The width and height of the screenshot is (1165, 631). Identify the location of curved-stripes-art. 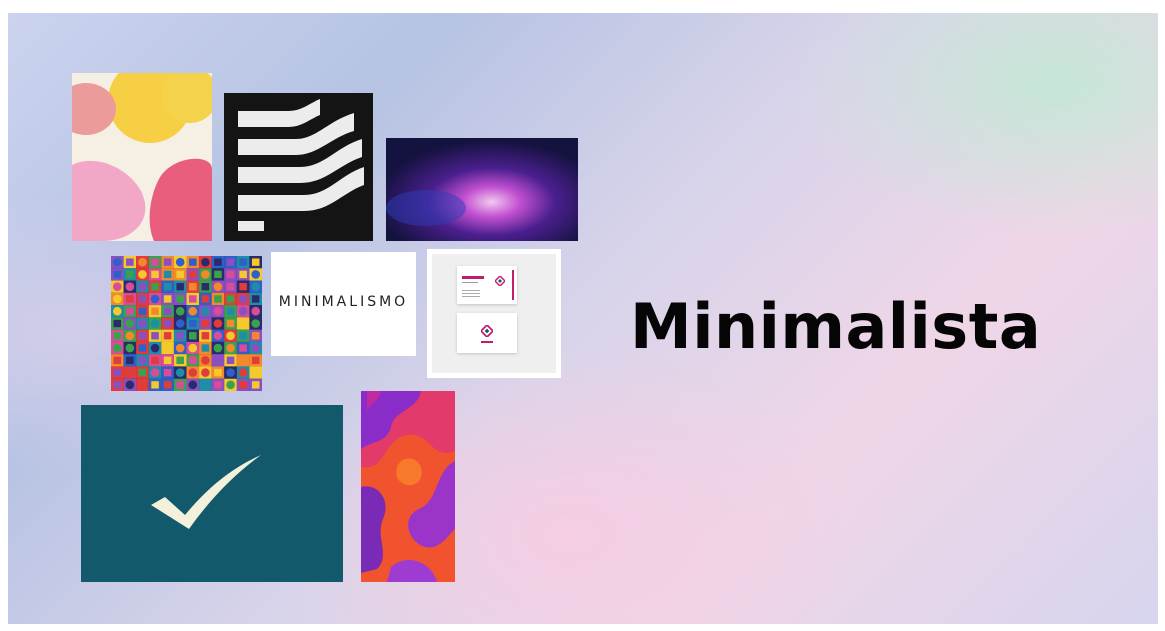
(298, 167).